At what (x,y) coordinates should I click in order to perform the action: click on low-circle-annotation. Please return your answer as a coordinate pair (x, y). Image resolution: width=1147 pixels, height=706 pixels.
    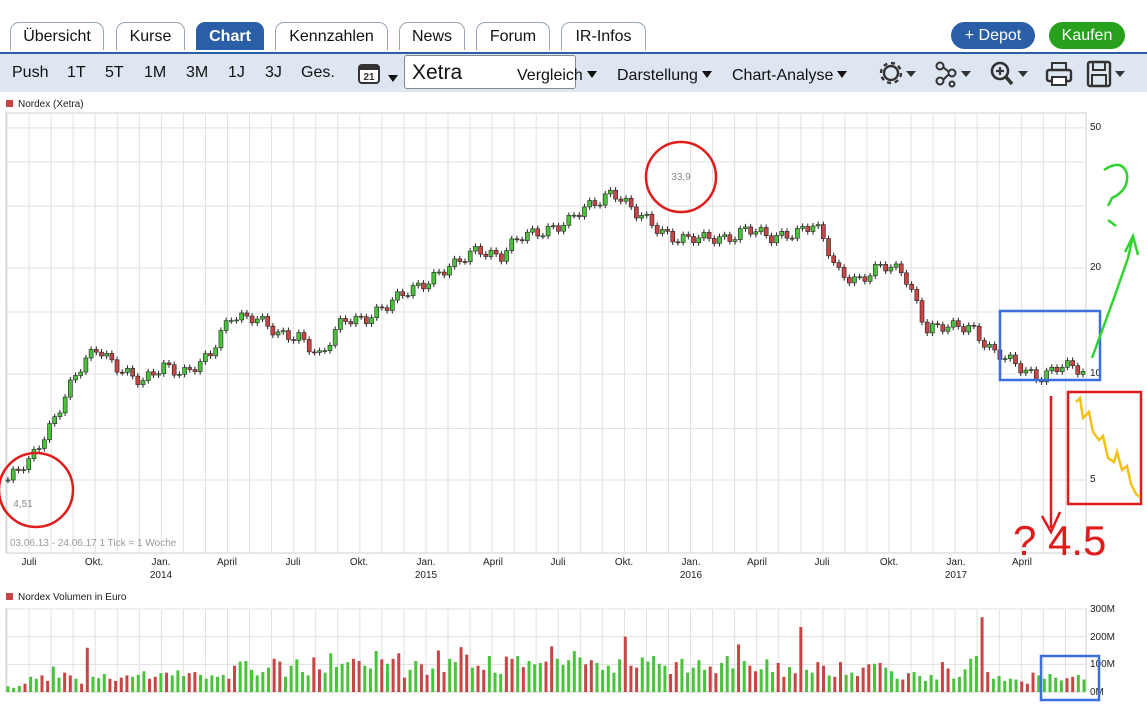
    Looking at the image, I should click on (37, 490).